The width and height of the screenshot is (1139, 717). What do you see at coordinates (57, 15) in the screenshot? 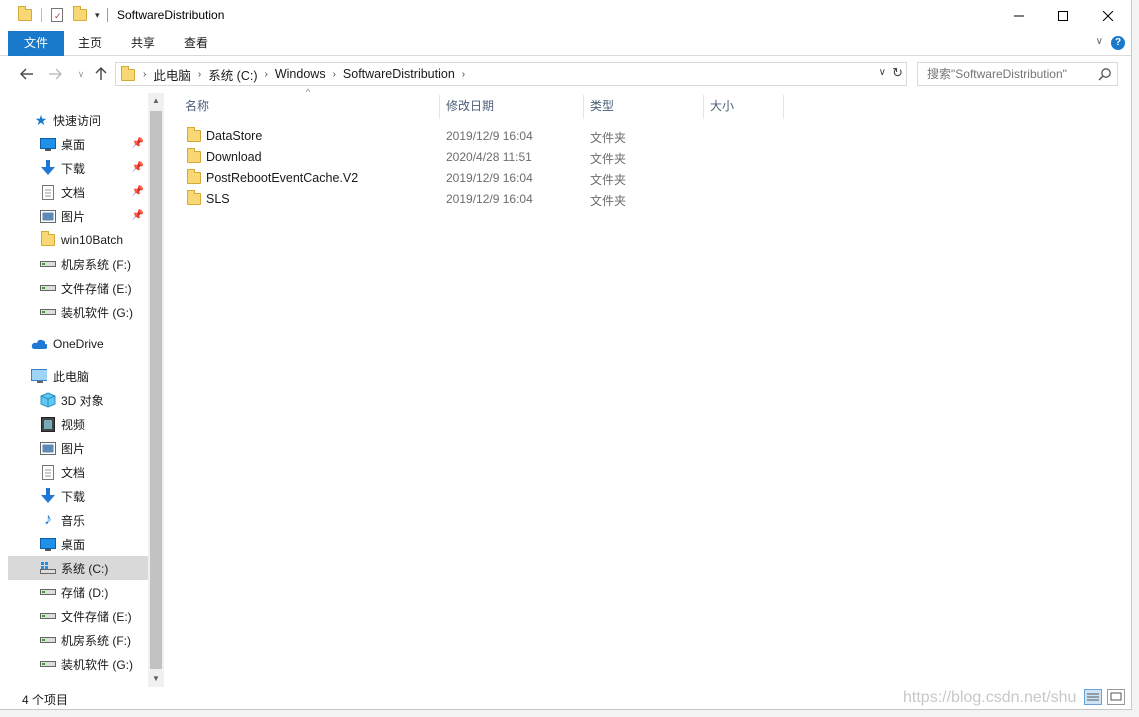
I see `properties-icon: ✓` at bounding box center [57, 15].